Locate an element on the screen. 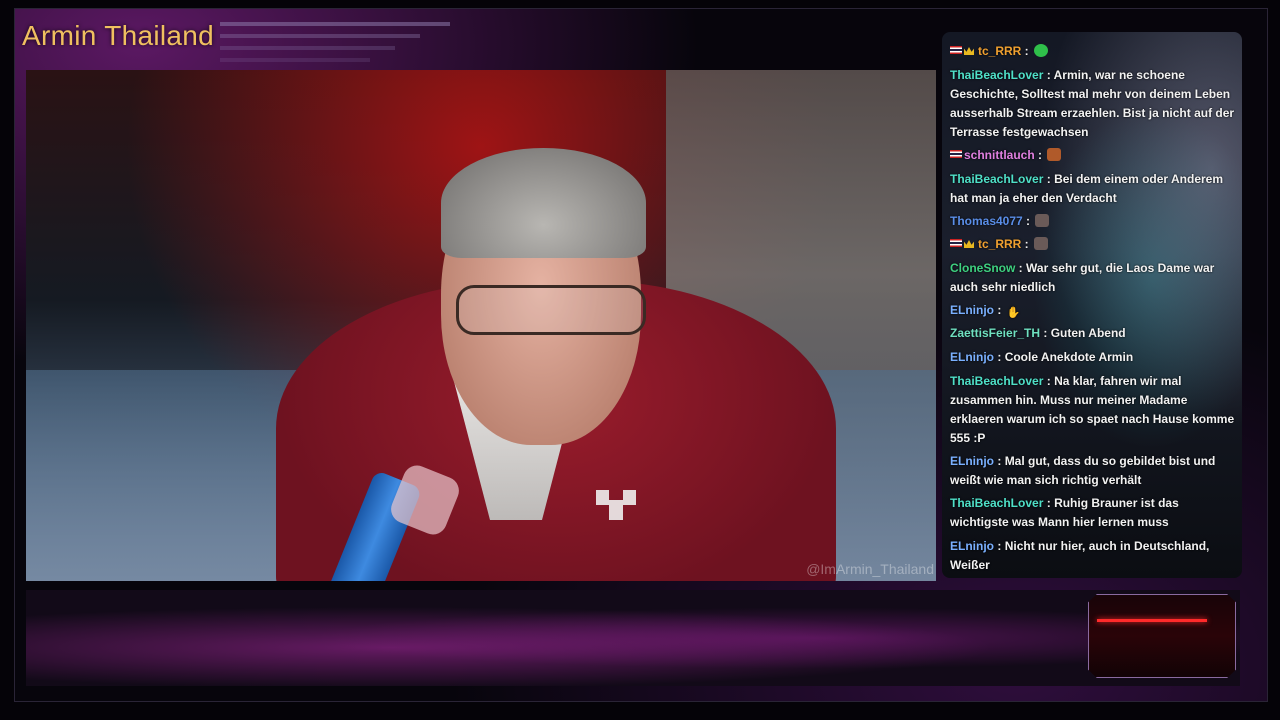 Image resolution: width=1280 pixels, height=720 pixels. glasses is located at coordinates (551, 310).